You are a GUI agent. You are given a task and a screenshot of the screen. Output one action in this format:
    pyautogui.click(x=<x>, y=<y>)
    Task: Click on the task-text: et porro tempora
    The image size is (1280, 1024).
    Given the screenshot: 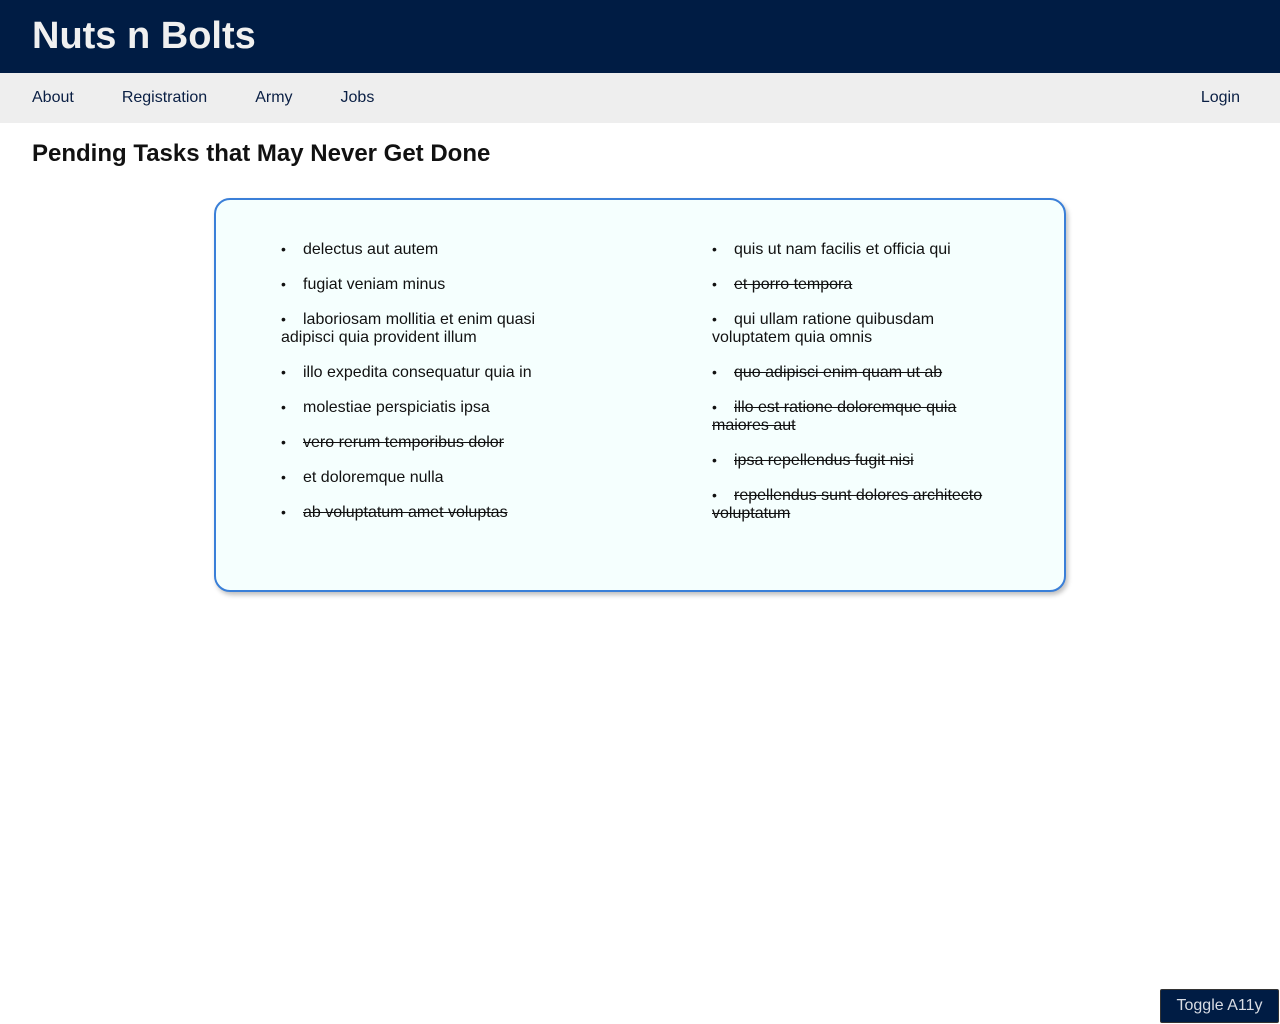 What is the action you would take?
    pyautogui.click(x=793, y=284)
    